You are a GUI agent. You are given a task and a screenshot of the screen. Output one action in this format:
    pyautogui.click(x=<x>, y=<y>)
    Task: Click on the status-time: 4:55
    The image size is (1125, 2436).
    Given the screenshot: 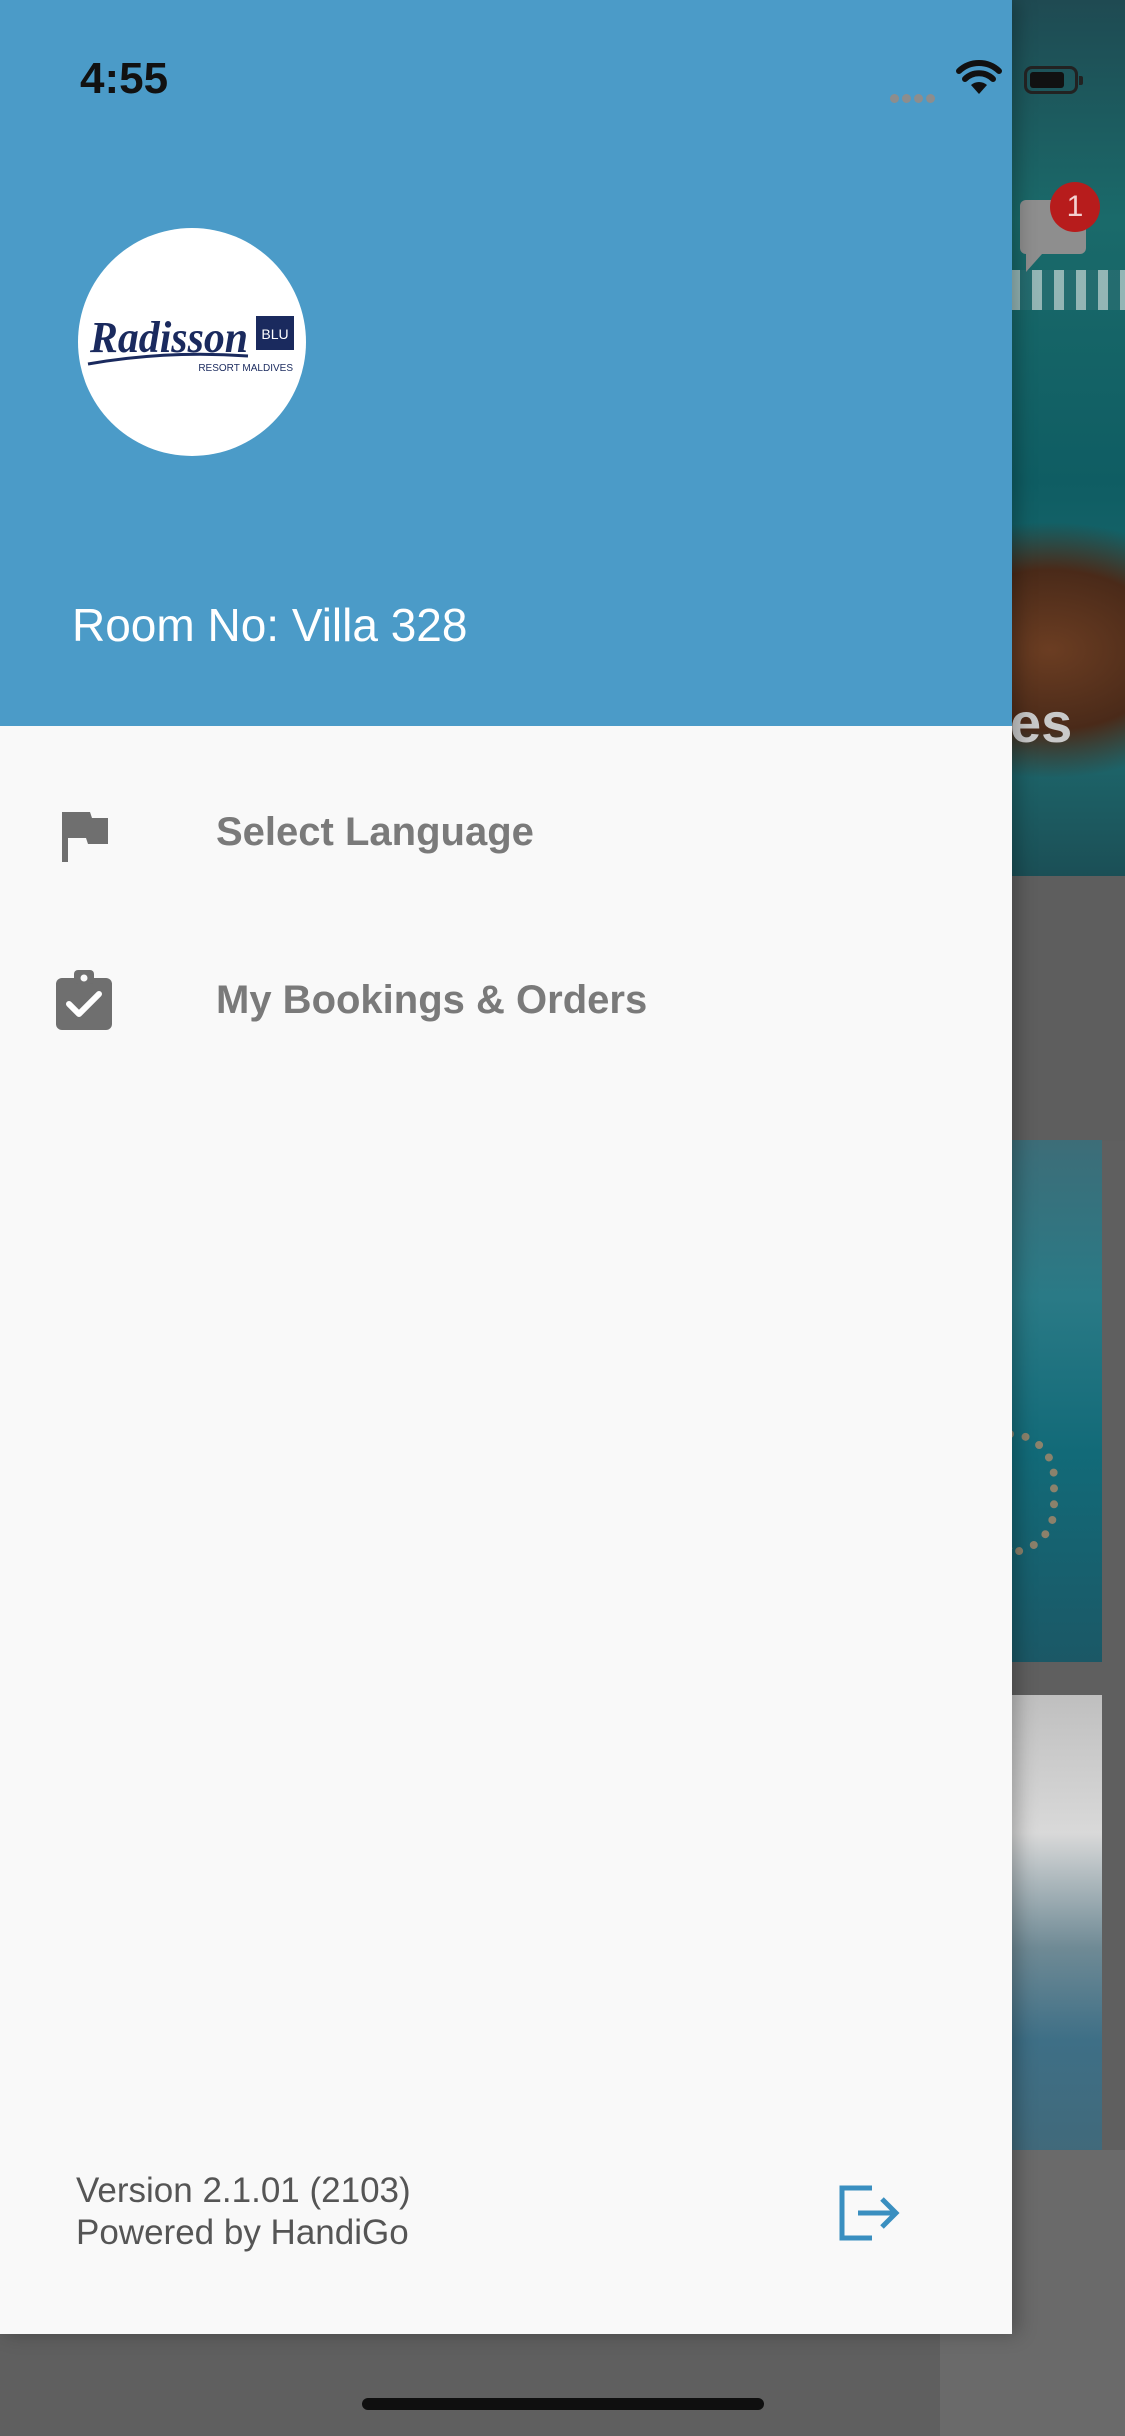 What is the action you would take?
    pyautogui.click(x=124, y=78)
    